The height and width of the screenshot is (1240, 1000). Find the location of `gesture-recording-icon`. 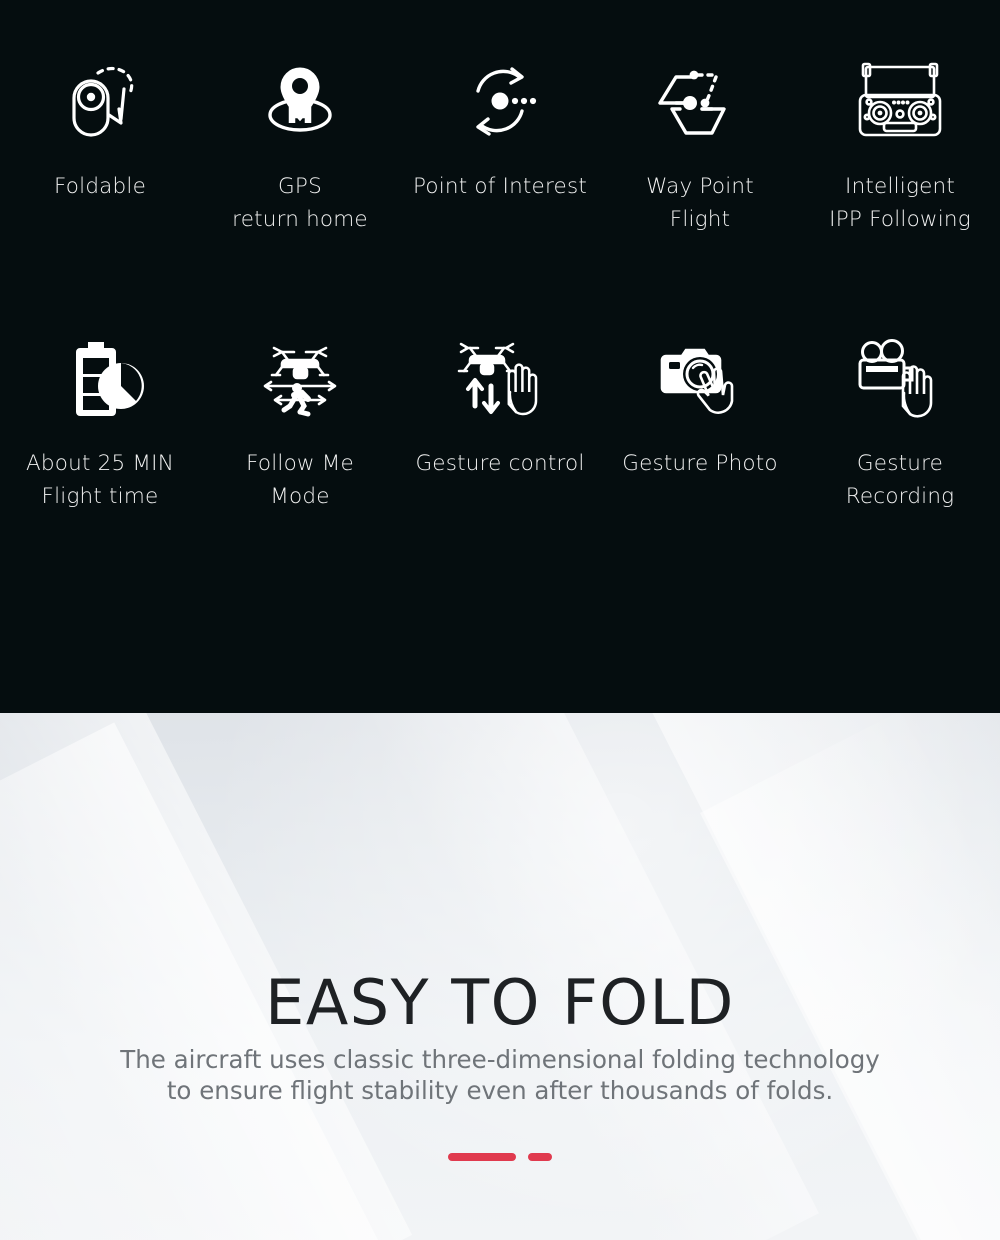

gesture-recording-icon is located at coordinates (900, 378).